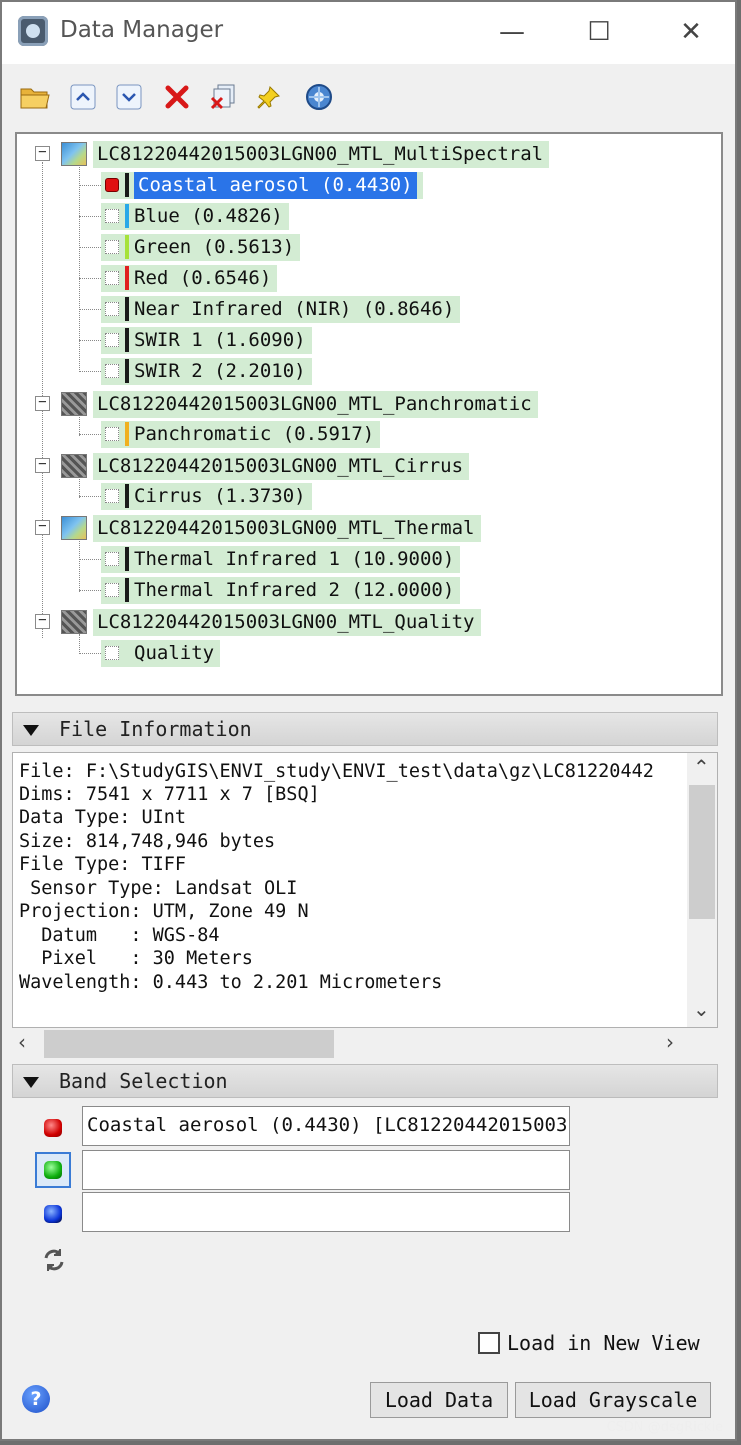  What do you see at coordinates (35, 97) in the screenshot?
I see `open-folder-icon` at bounding box center [35, 97].